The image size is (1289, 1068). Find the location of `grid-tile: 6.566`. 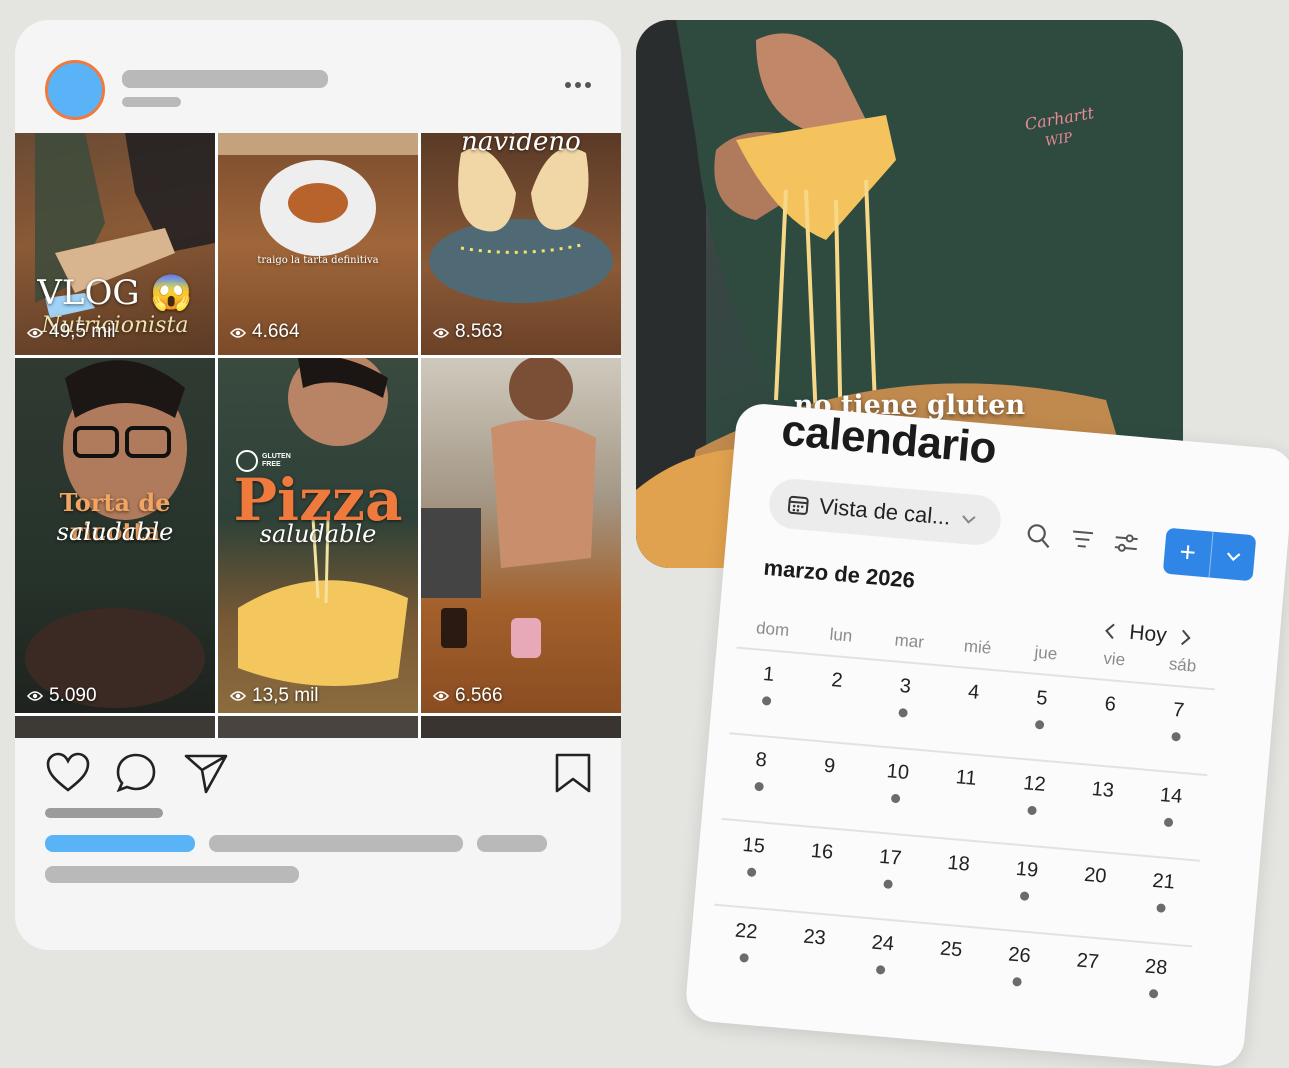

grid-tile: 6.566 is located at coordinates (521, 535).